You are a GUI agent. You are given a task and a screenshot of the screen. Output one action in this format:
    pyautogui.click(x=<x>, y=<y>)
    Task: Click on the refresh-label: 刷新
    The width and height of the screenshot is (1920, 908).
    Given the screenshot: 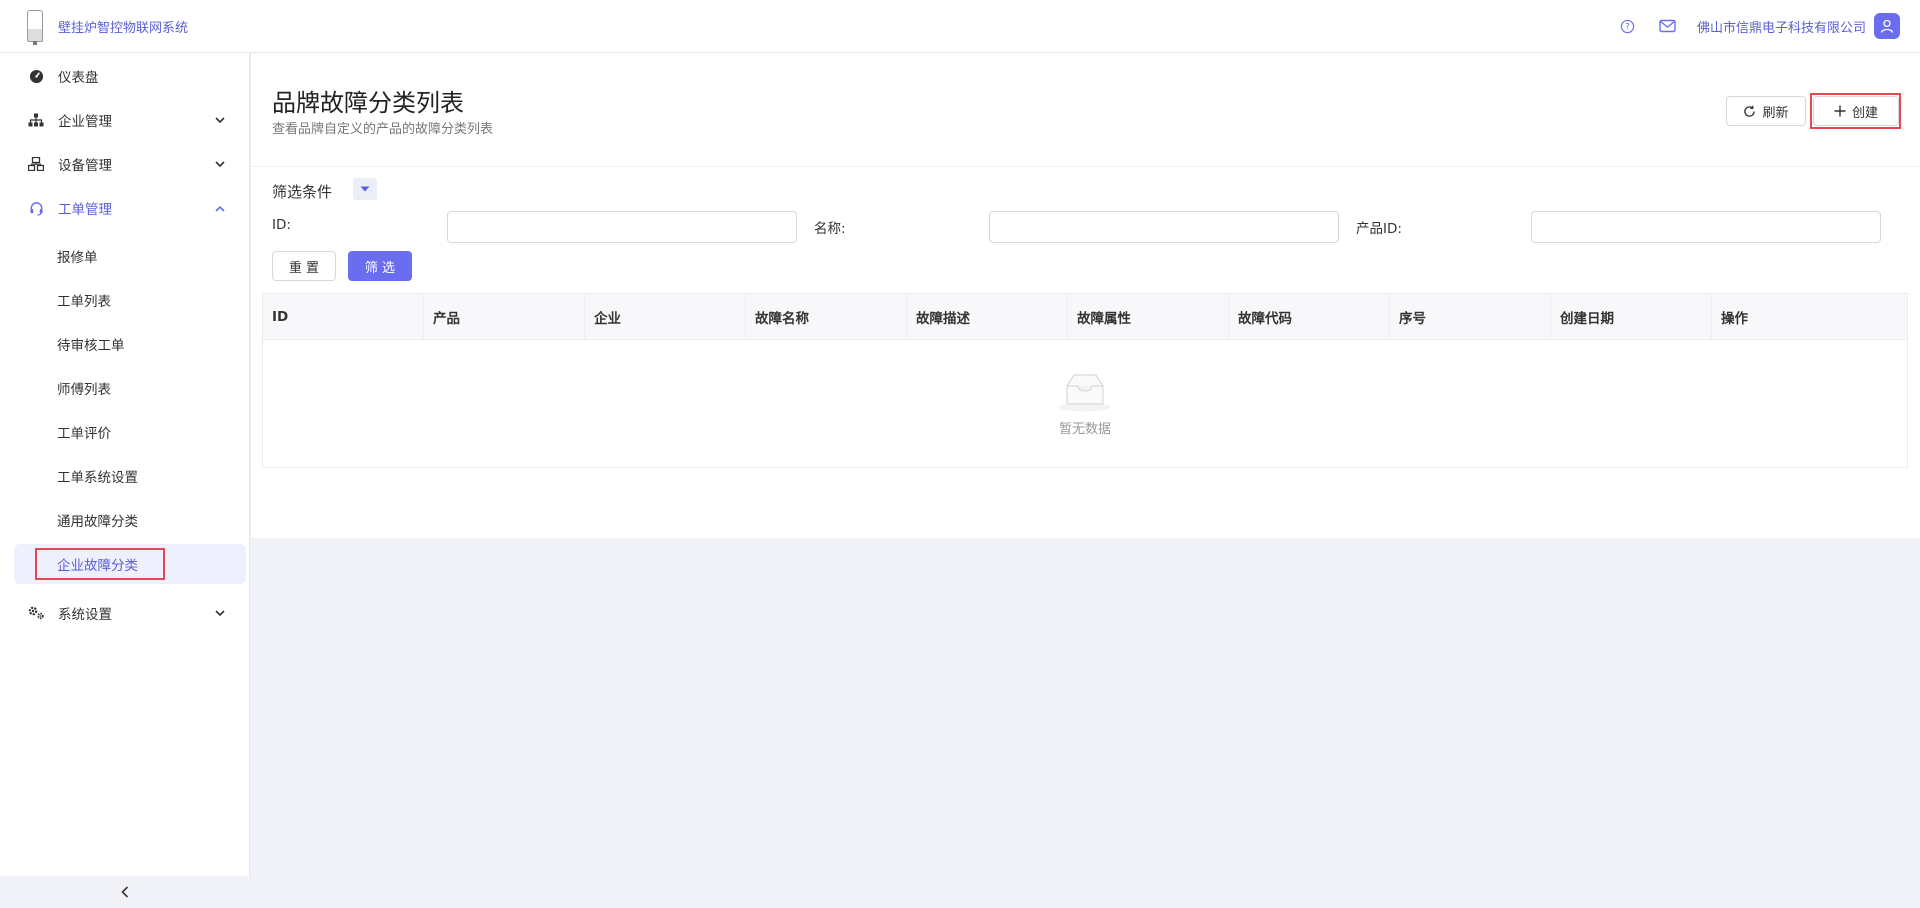 What is the action you would take?
    pyautogui.click(x=1775, y=113)
    